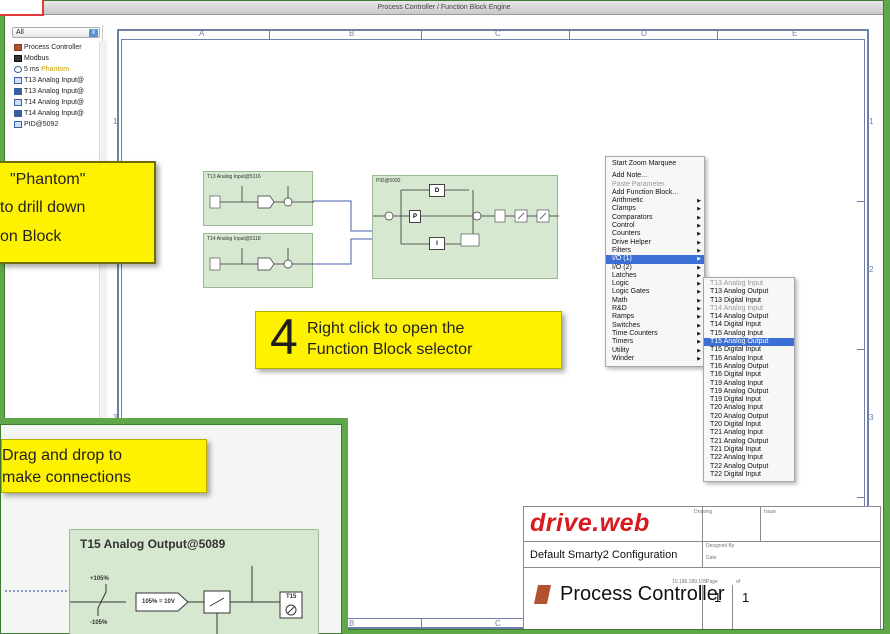 Image resolution: width=890 pixels, height=634 pixels. I want to click on analog-input-icon, so click(18, 91).